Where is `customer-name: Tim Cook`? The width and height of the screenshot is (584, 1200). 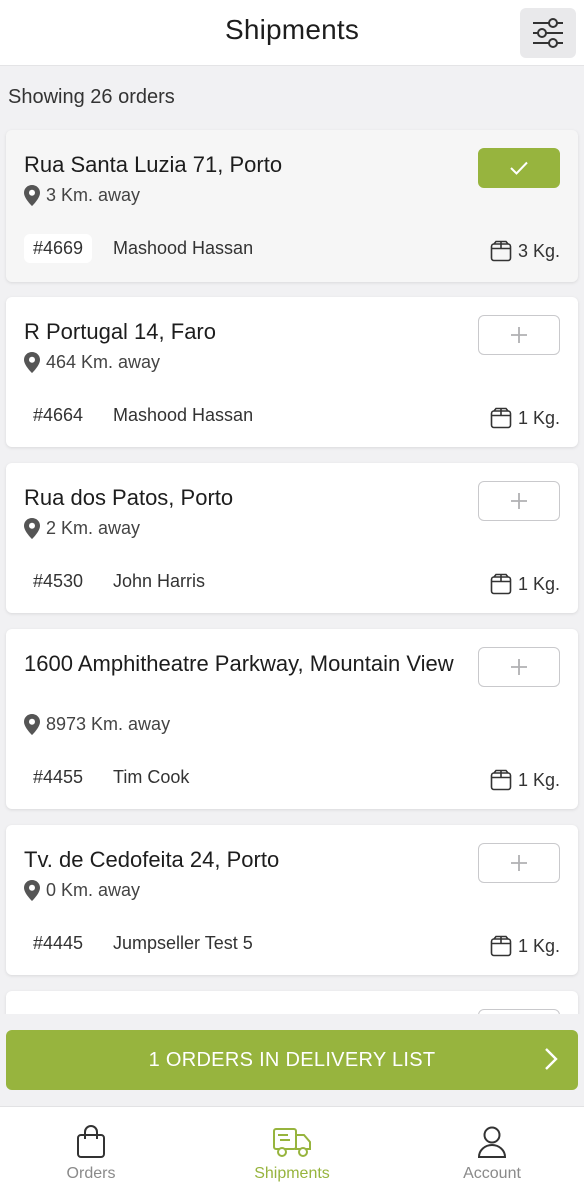
customer-name: Tim Cook is located at coordinates (151, 777).